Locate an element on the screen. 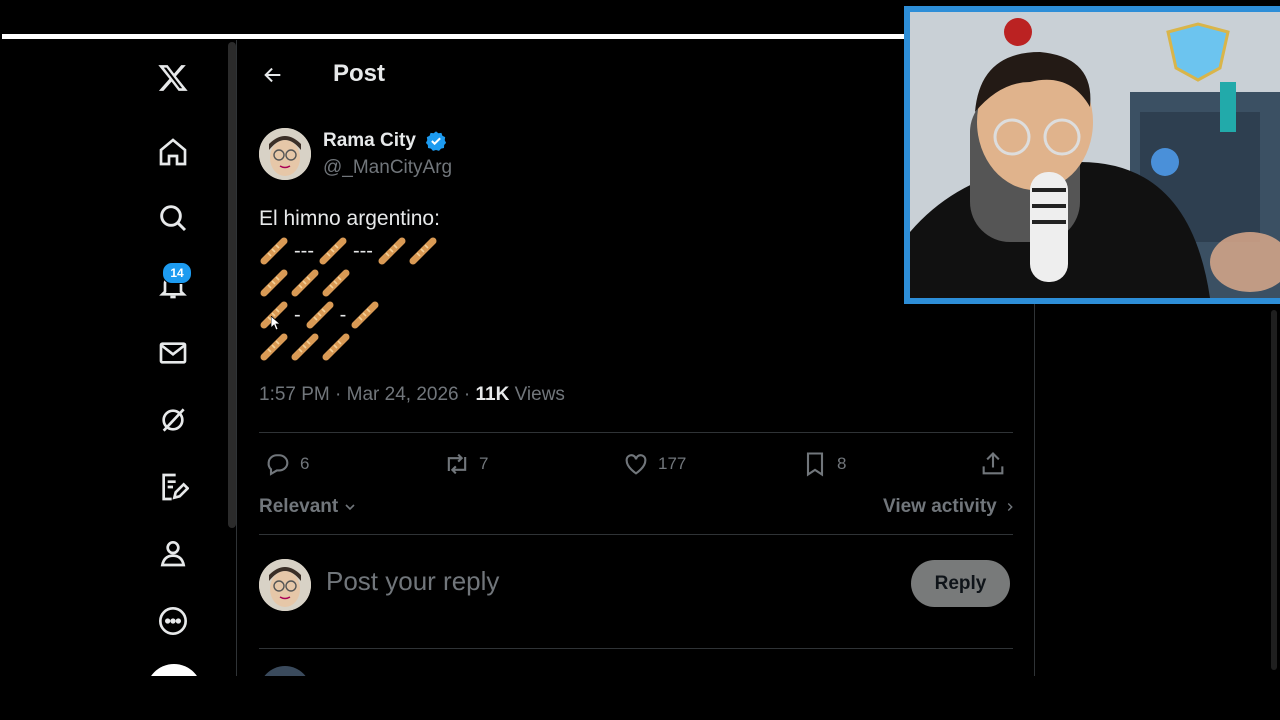  repost-count: 7 is located at coordinates (484, 463).